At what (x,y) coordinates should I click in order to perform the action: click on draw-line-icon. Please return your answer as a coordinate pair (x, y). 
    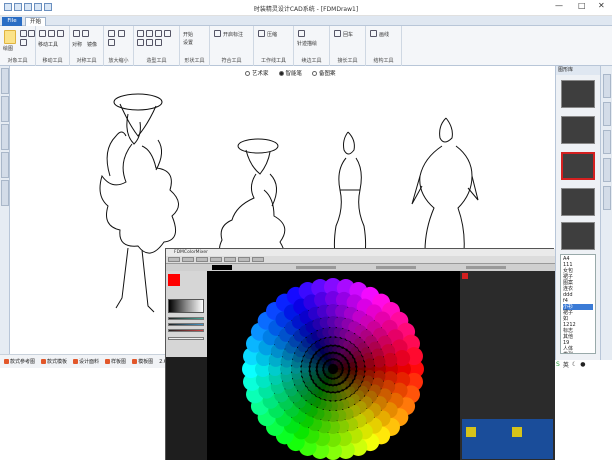
    Looking at the image, I should click on (373, 33).